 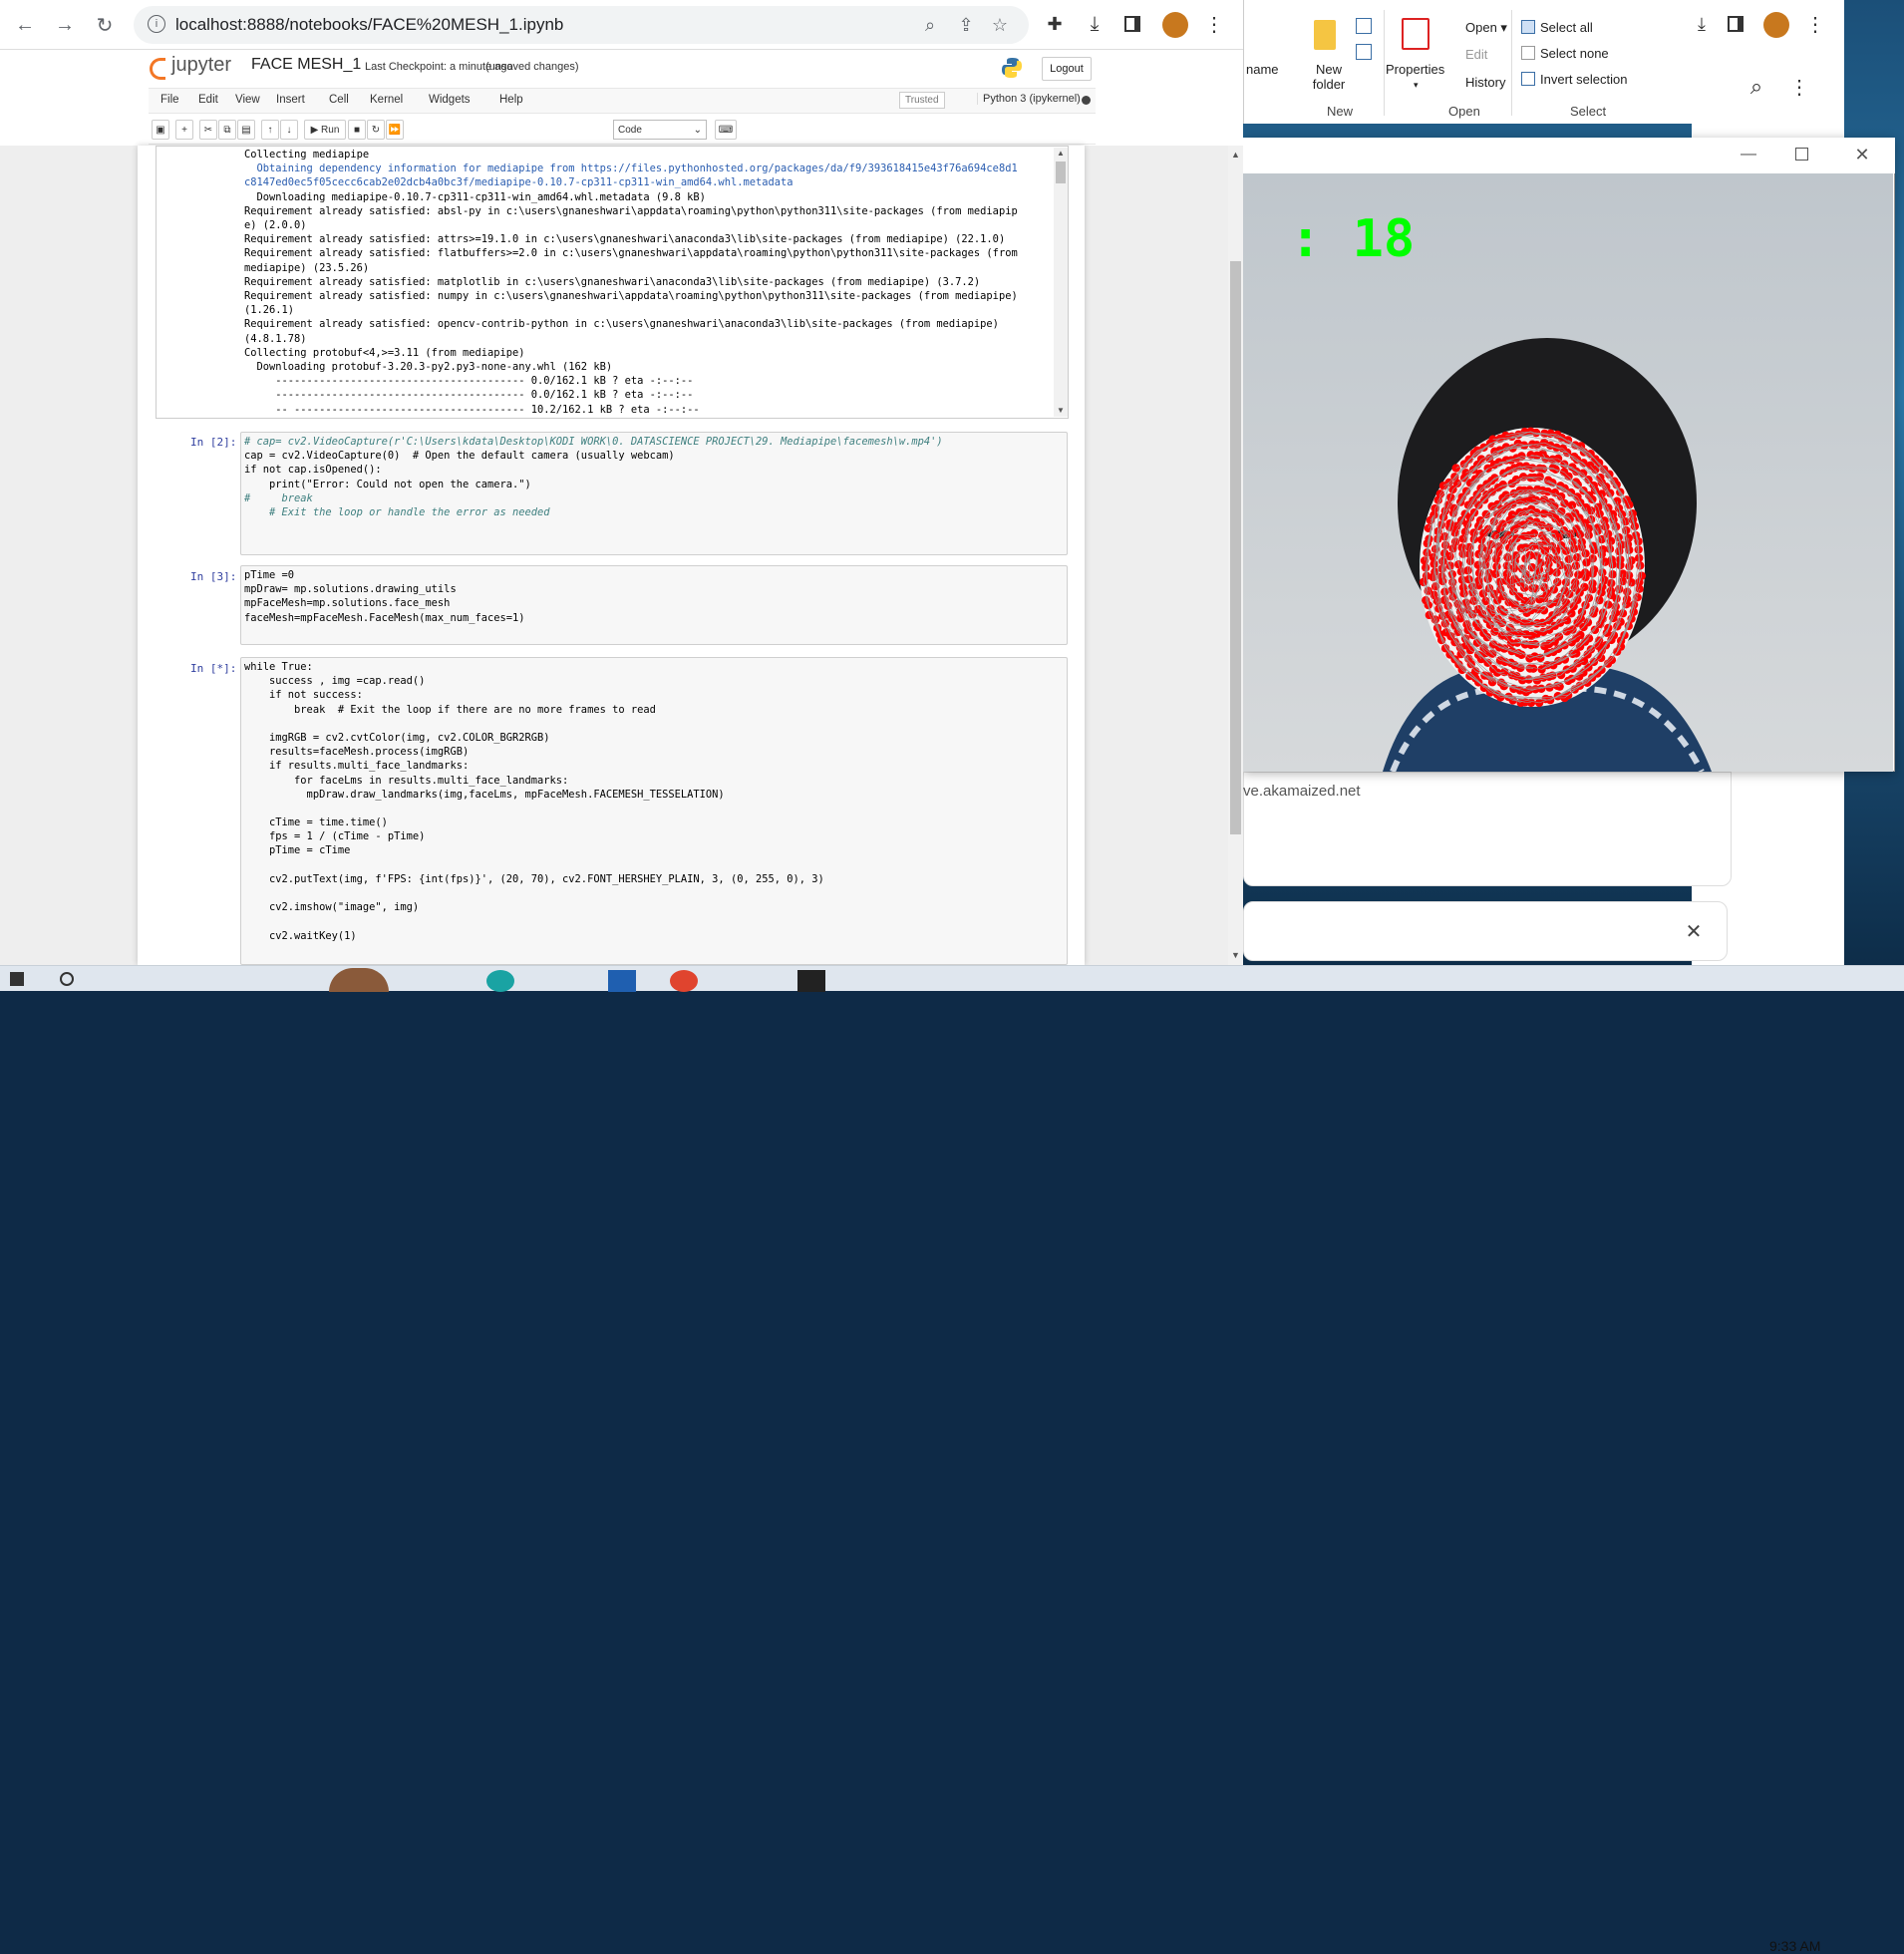 What do you see at coordinates (1061, 172) in the screenshot?
I see `output-scroll-thumb` at bounding box center [1061, 172].